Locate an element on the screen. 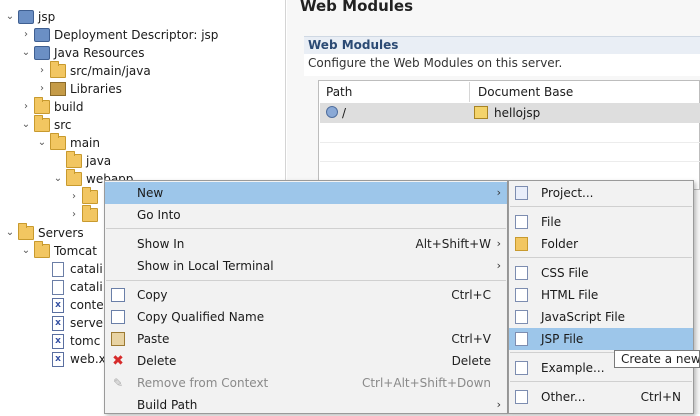 Image resolution: width=700 pixels, height=416 pixels. submenu-item-javascript-file: JavaScript File is located at coordinates (601, 317).